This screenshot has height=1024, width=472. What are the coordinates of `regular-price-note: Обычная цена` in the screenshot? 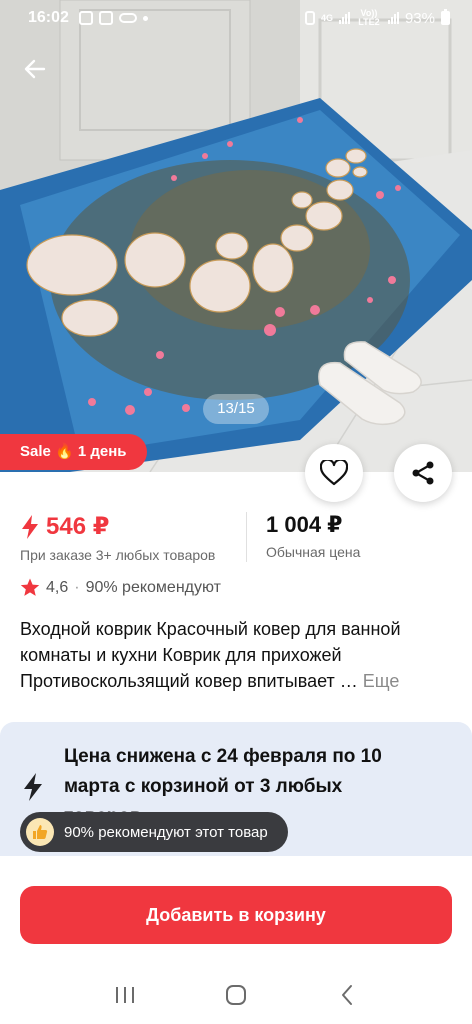 It's located at (313, 552).